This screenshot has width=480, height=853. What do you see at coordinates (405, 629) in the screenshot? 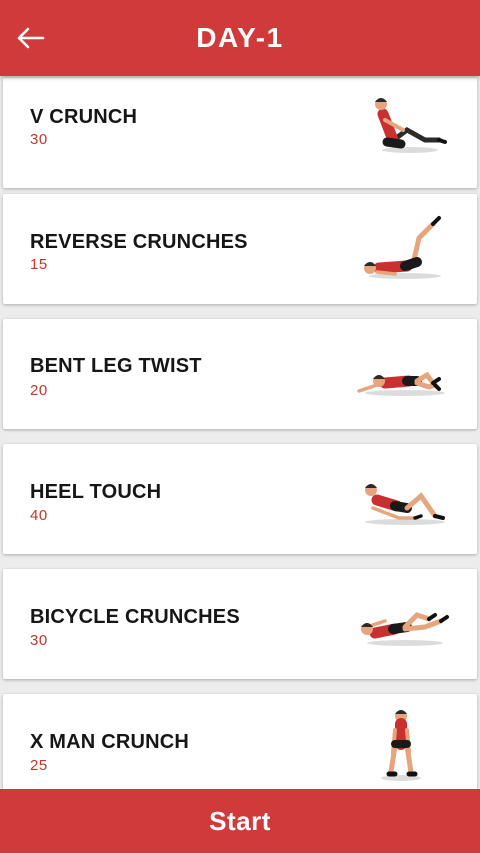
I see `bicycle-crunch-figure-icon` at bounding box center [405, 629].